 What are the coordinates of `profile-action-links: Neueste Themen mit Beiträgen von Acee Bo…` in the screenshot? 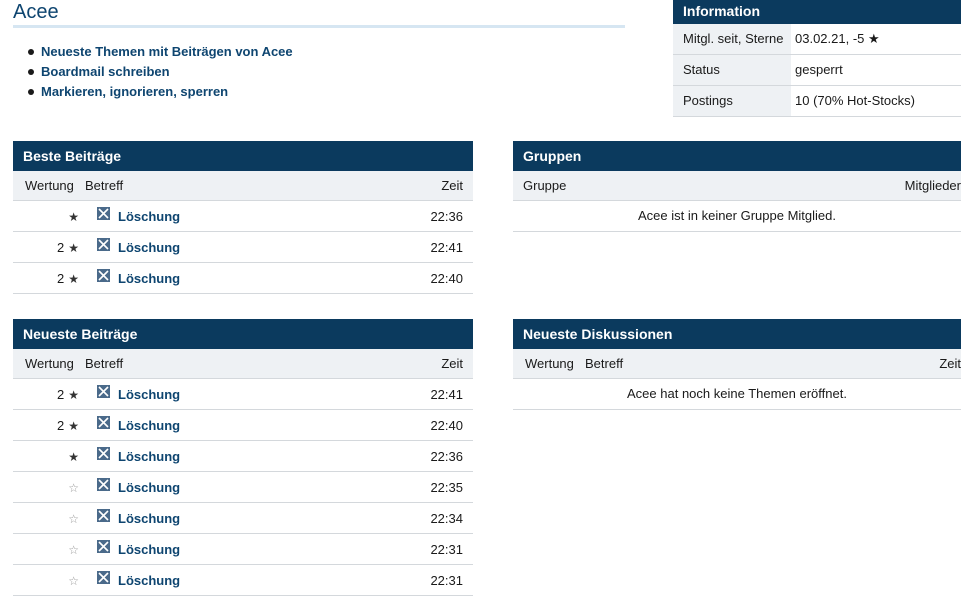 It's located at (159, 74).